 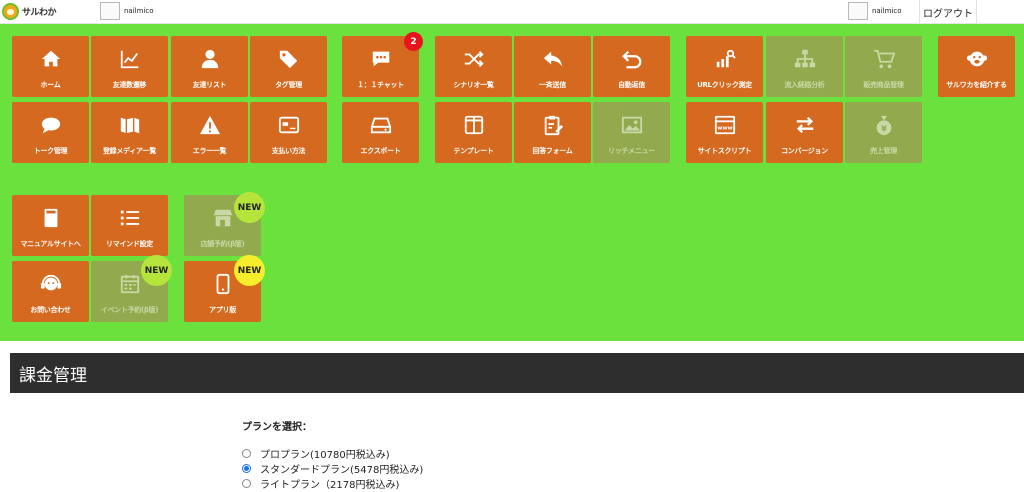 What do you see at coordinates (804, 151) in the screenshot?
I see `tile-label: コンバージョン` at bounding box center [804, 151].